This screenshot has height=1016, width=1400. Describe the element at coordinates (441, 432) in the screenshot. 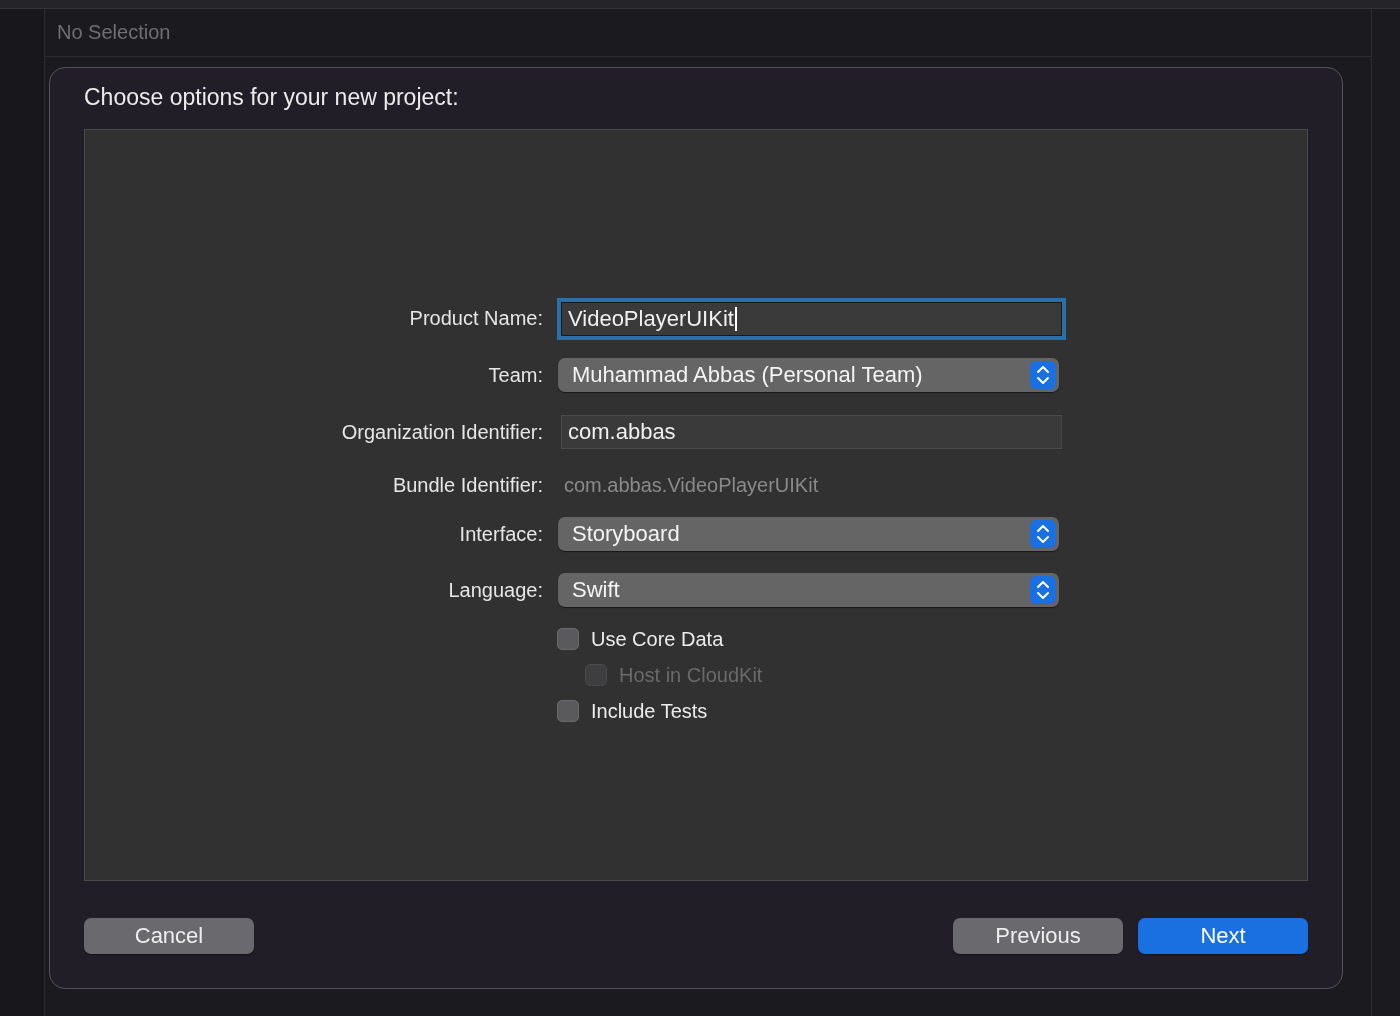

I see `field-label: Organization Identifier:` at that location.